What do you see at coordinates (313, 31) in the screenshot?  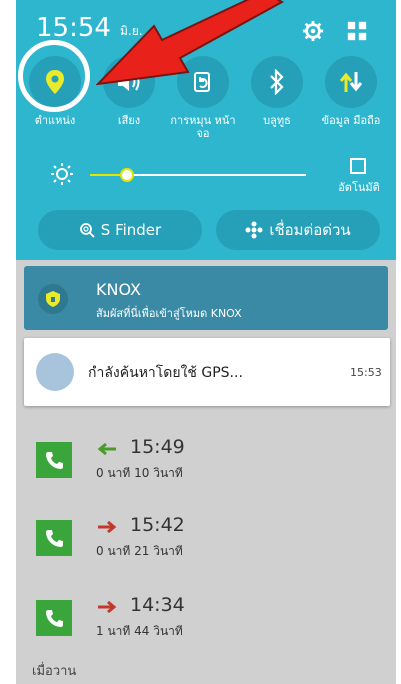 I see `settings-icon` at bounding box center [313, 31].